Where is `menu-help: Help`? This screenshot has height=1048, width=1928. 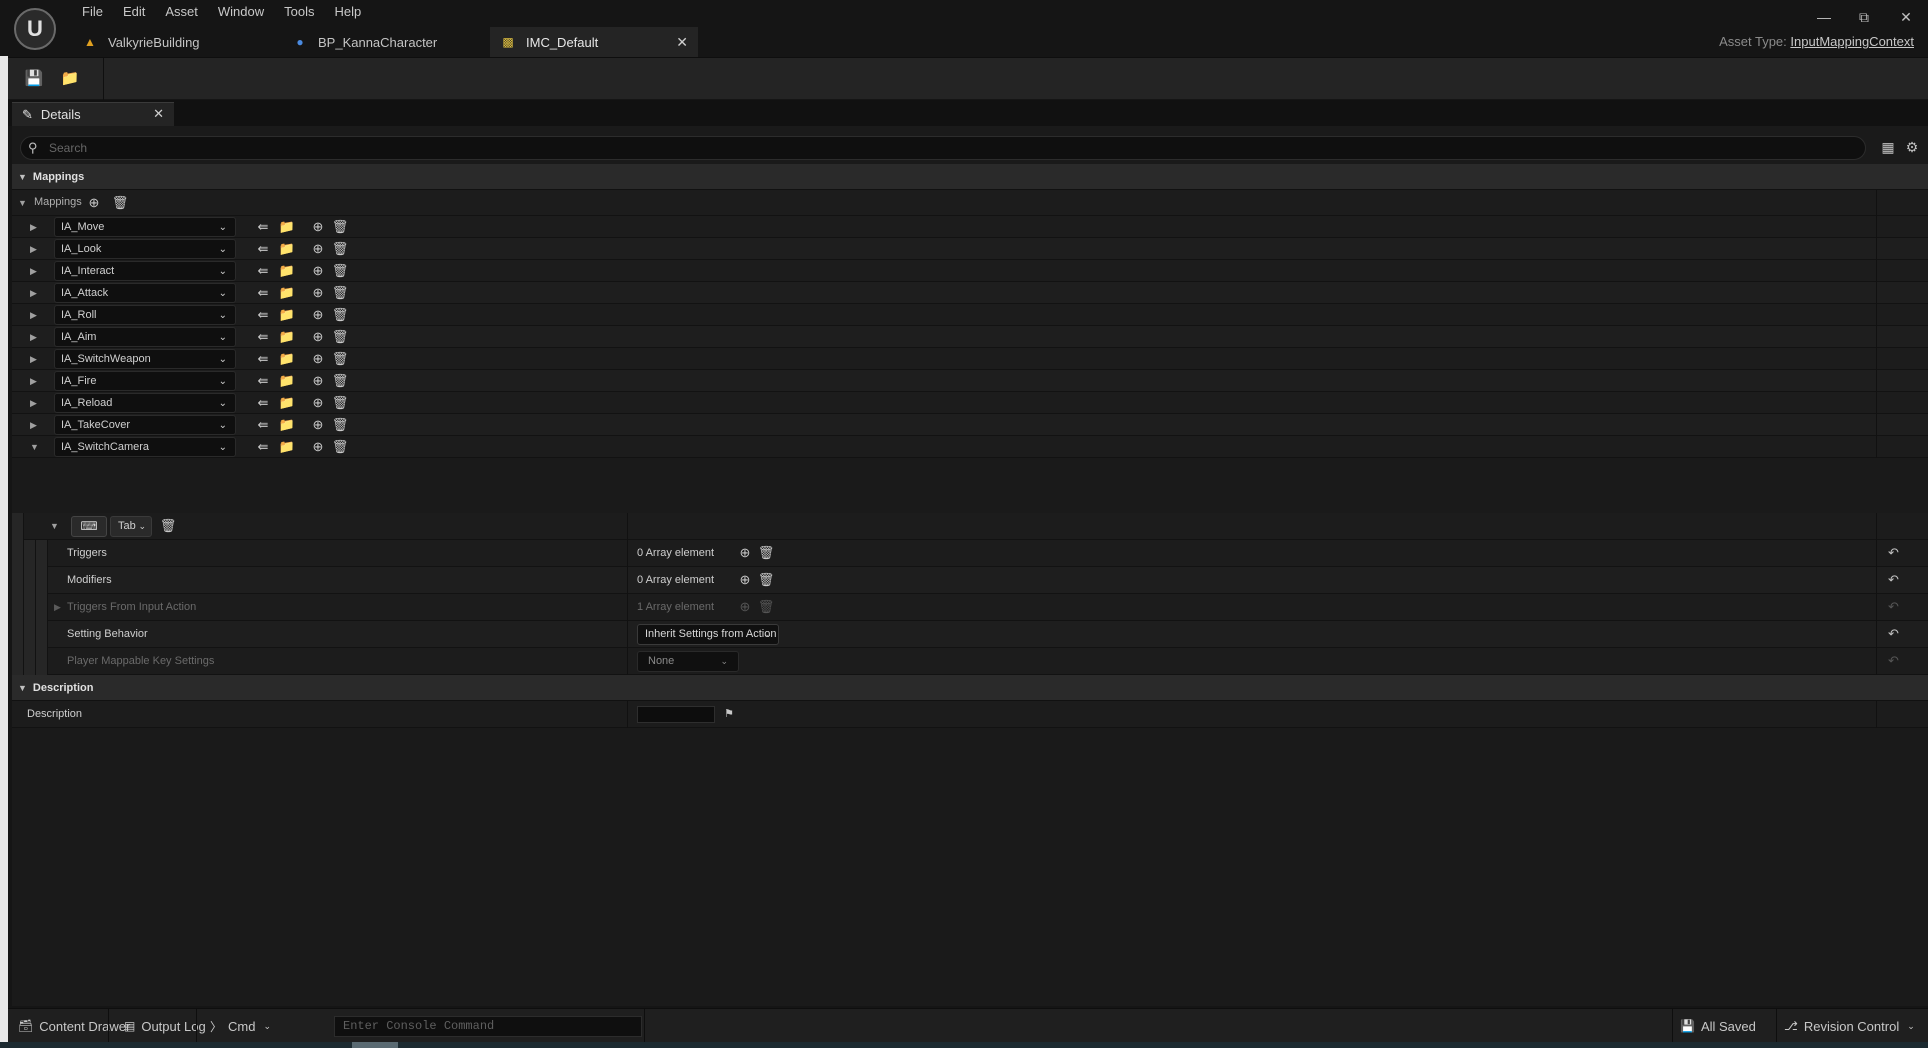 menu-help: Help is located at coordinates (347, 12).